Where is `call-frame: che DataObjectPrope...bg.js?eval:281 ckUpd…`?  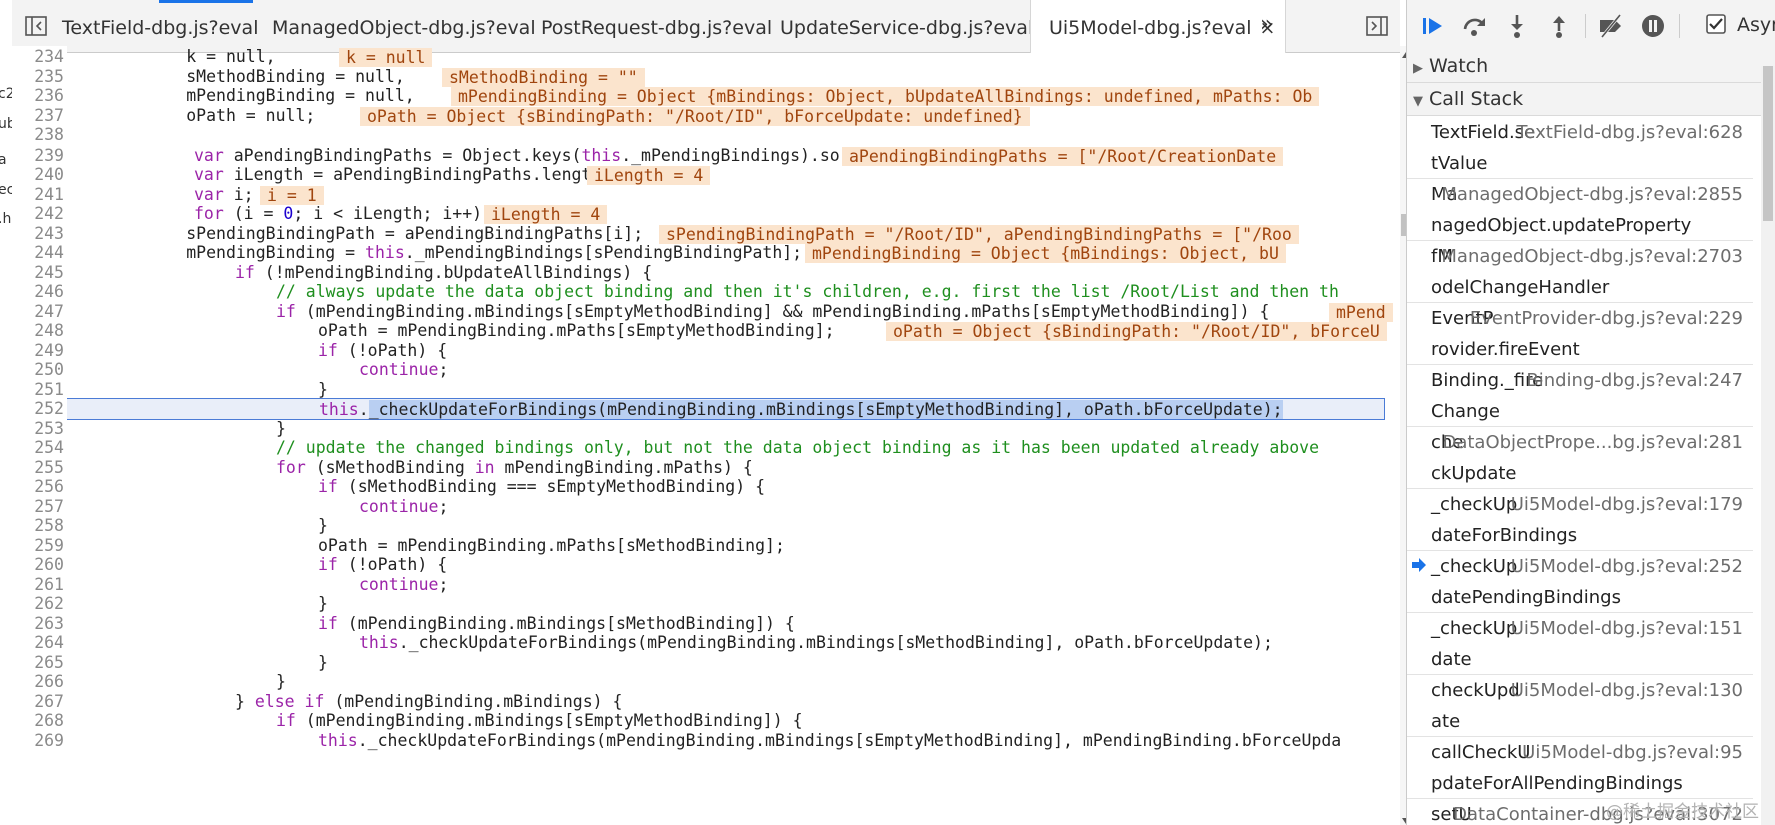
call-frame: che DataObjectPrope...bg.js?eval:281 ckUpd… is located at coordinates (1580, 457).